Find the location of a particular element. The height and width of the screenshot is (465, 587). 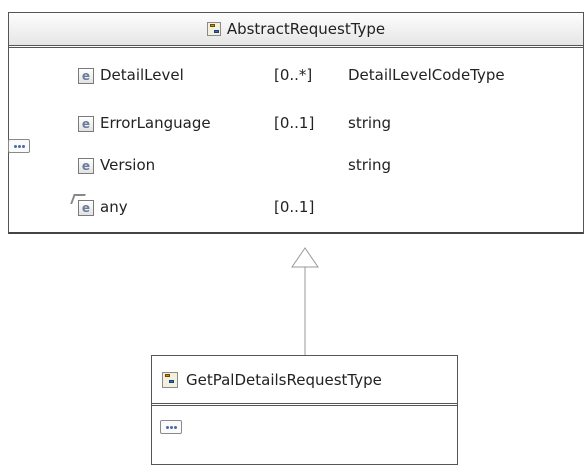

element-cardinality-errorlanguage: [0..1] is located at coordinates (294, 123).